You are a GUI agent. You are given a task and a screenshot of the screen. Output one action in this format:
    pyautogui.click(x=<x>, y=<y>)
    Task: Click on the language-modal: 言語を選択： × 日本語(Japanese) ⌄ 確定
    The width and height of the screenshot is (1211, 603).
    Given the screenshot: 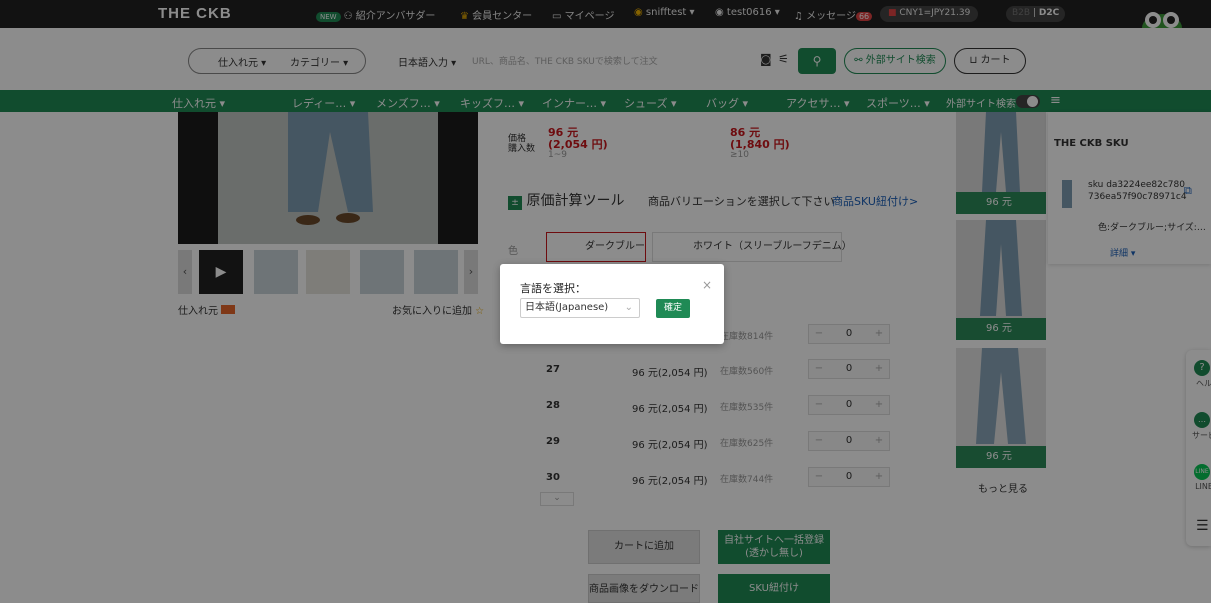 What is the action you would take?
    pyautogui.click(x=612, y=304)
    